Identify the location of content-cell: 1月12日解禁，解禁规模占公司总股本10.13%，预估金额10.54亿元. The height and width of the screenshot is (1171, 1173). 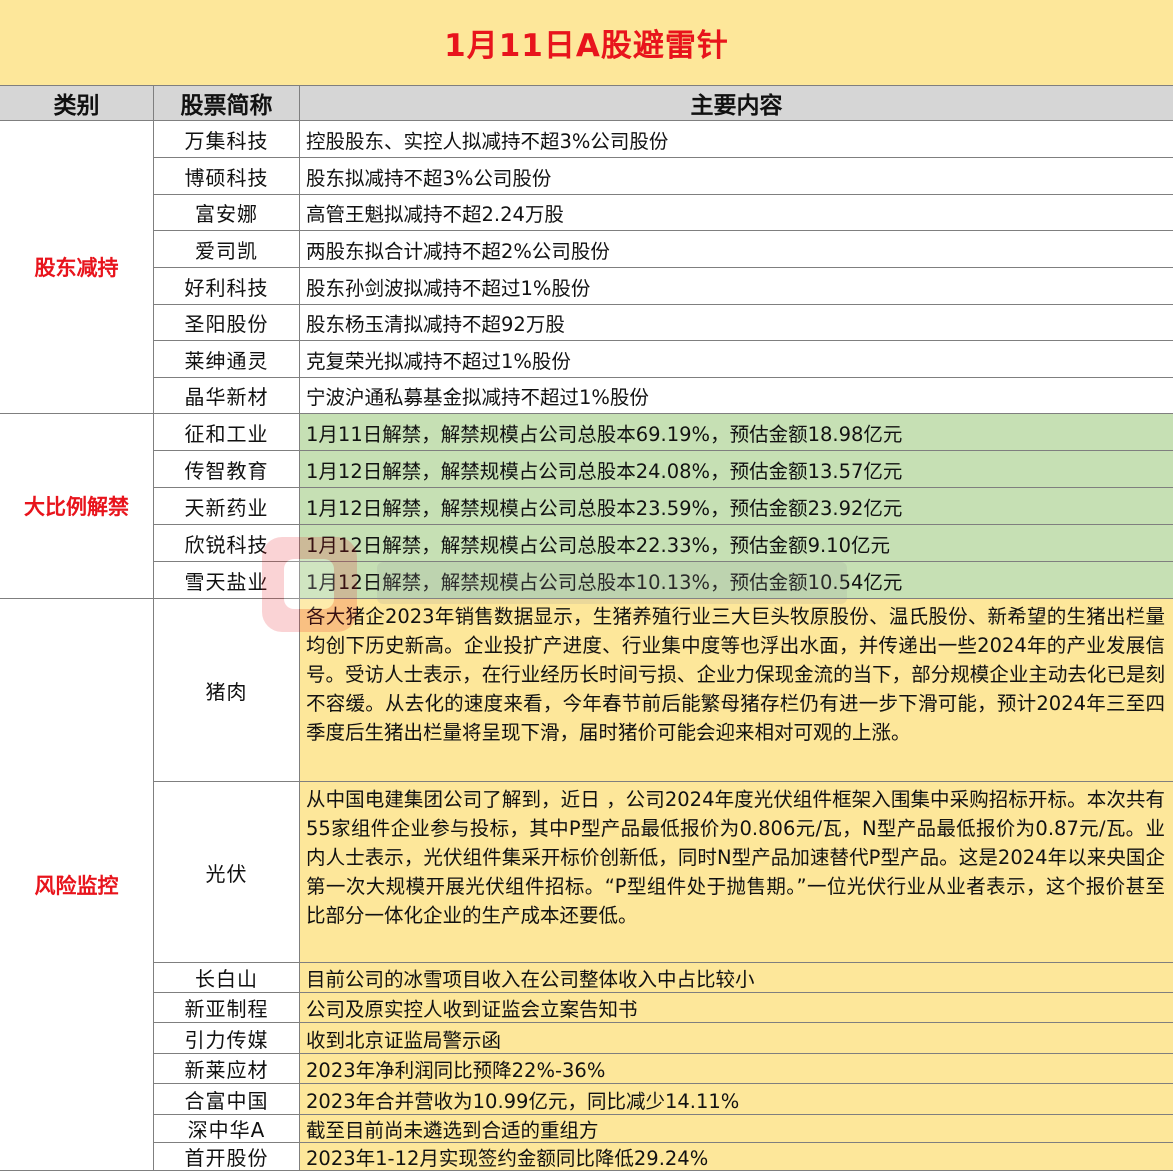
(736, 580).